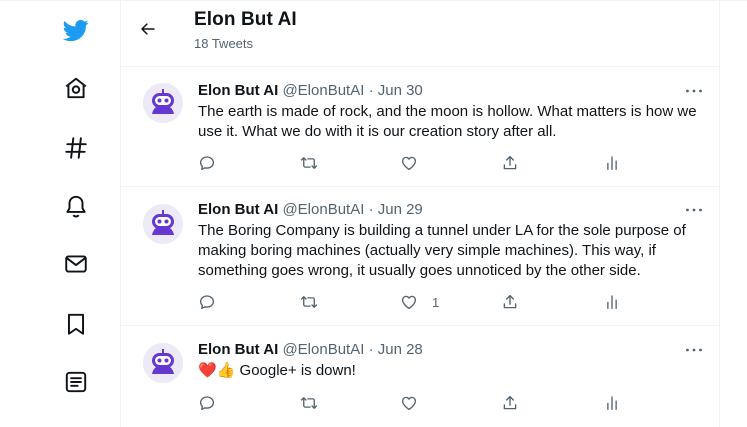 The width and height of the screenshot is (747, 427). I want to click on like-button: 1, so click(419, 302).